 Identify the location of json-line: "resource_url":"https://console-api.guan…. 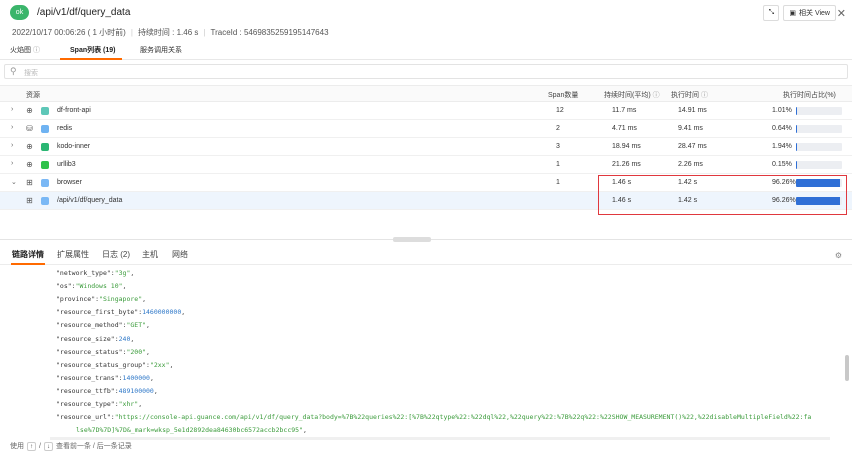
(433, 417).